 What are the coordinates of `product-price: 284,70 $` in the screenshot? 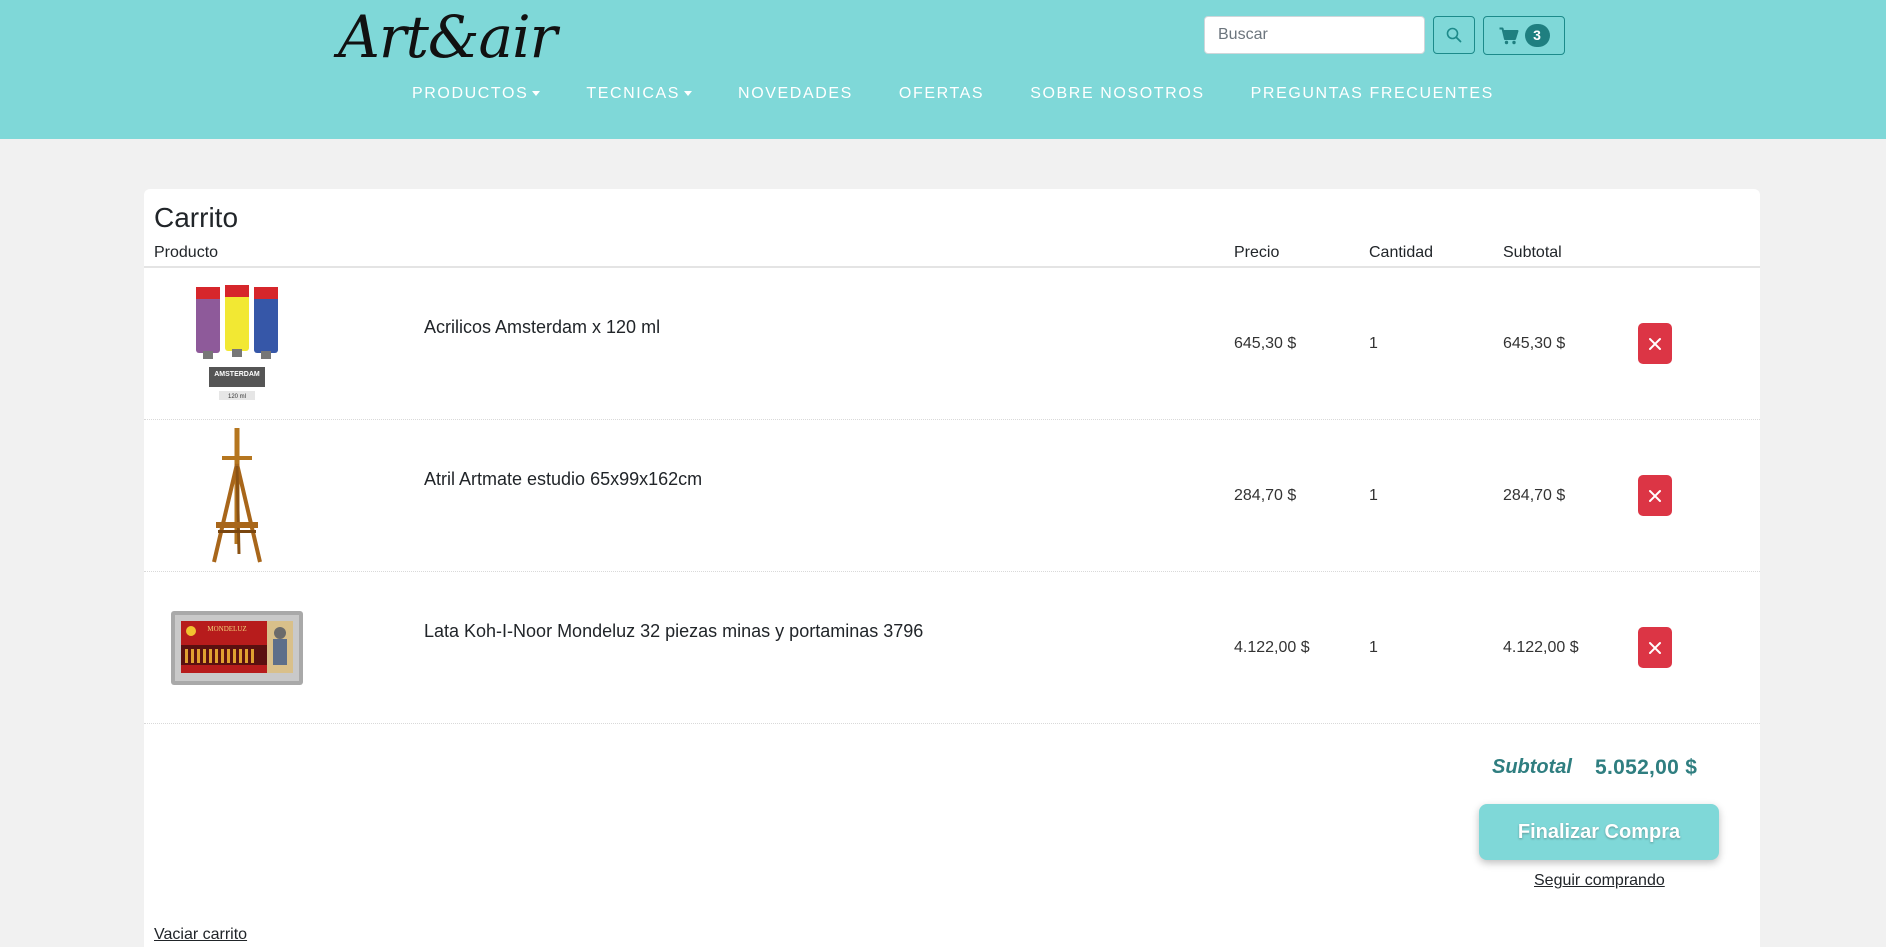 It's located at (1265, 495).